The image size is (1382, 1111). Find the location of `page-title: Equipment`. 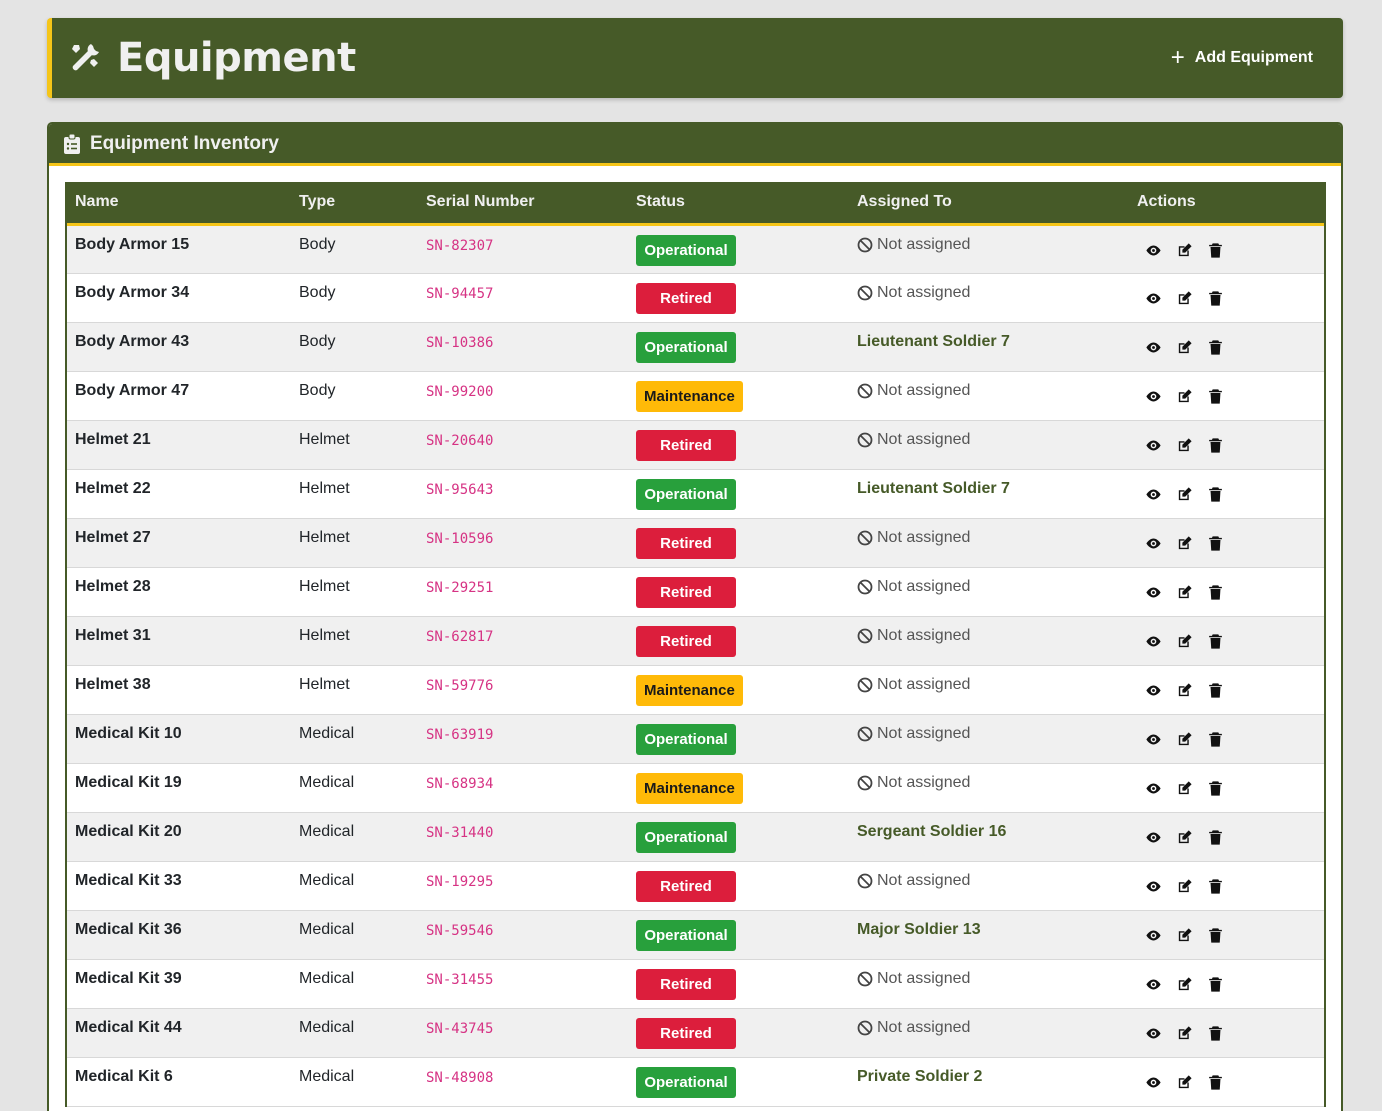

page-title: Equipment is located at coordinates (236, 58).